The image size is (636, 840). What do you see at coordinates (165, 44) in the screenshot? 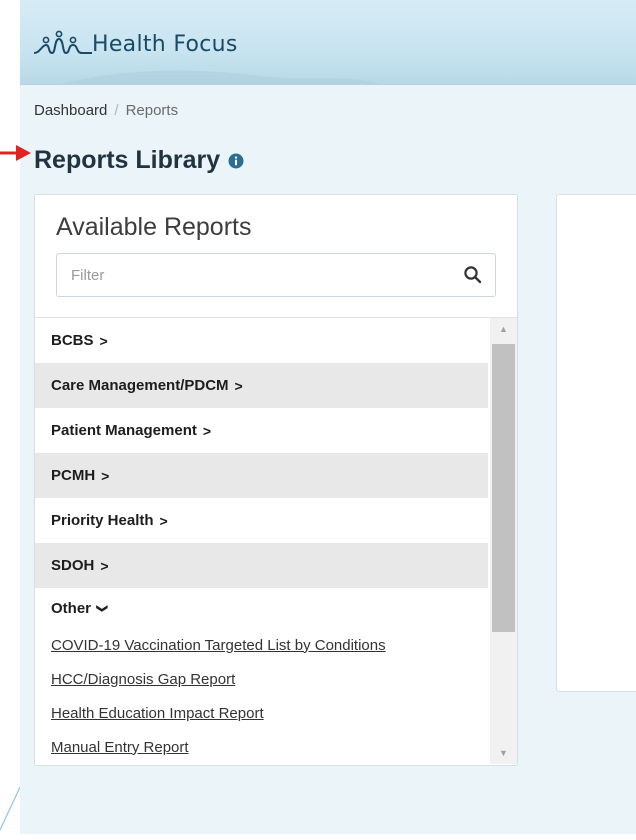
I see `brand-name: Health Focus` at bounding box center [165, 44].